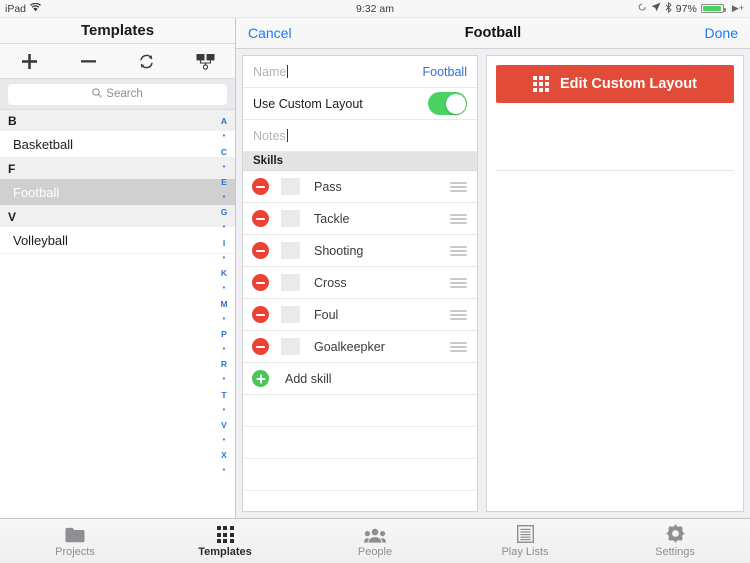 The height and width of the screenshot is (563, 750). What do you see at coordinates (360, 136) in the screenshot?
I see `notes-field-row: Notes` at bounding box center [360, 136].